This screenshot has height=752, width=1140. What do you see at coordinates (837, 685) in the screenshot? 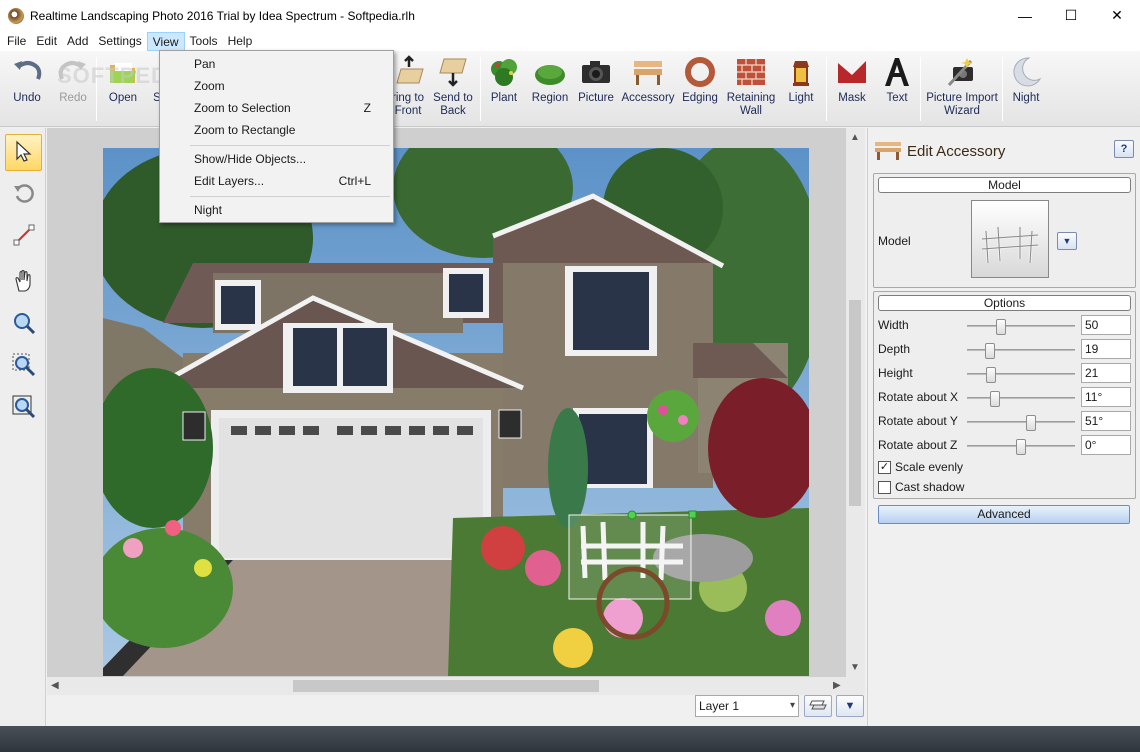
I see `scroll-right-icon: ▶` at bounding box center [837, 685].